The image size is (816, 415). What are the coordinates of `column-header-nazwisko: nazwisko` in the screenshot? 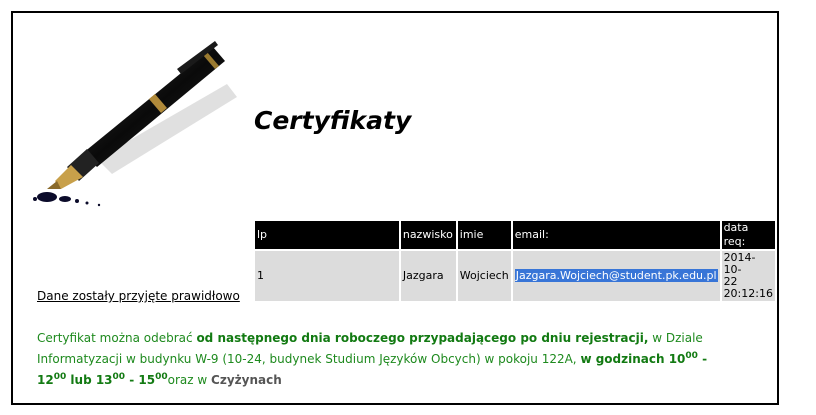 It's located at (428, 235).